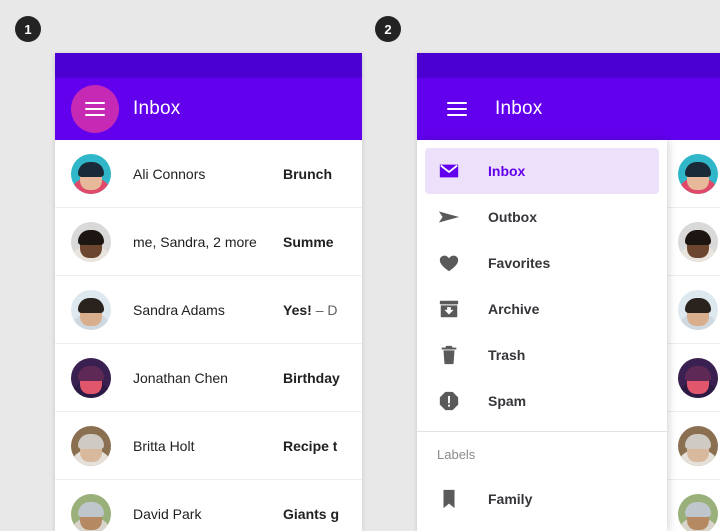  Describe the element at coordinates (164, 445) in the screenshot. I see `email-sender: Britta Holt` at that location.